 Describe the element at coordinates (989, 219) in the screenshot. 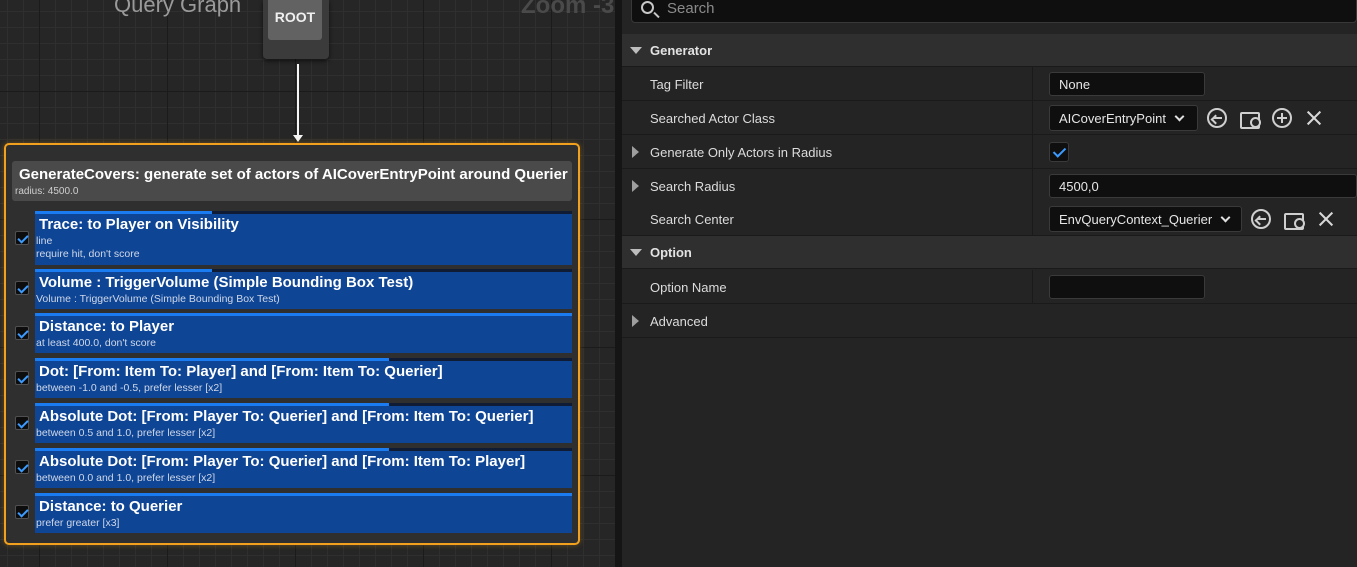

I see `property-search-center: Search Center EnvQueryContext_Querier` at that location.